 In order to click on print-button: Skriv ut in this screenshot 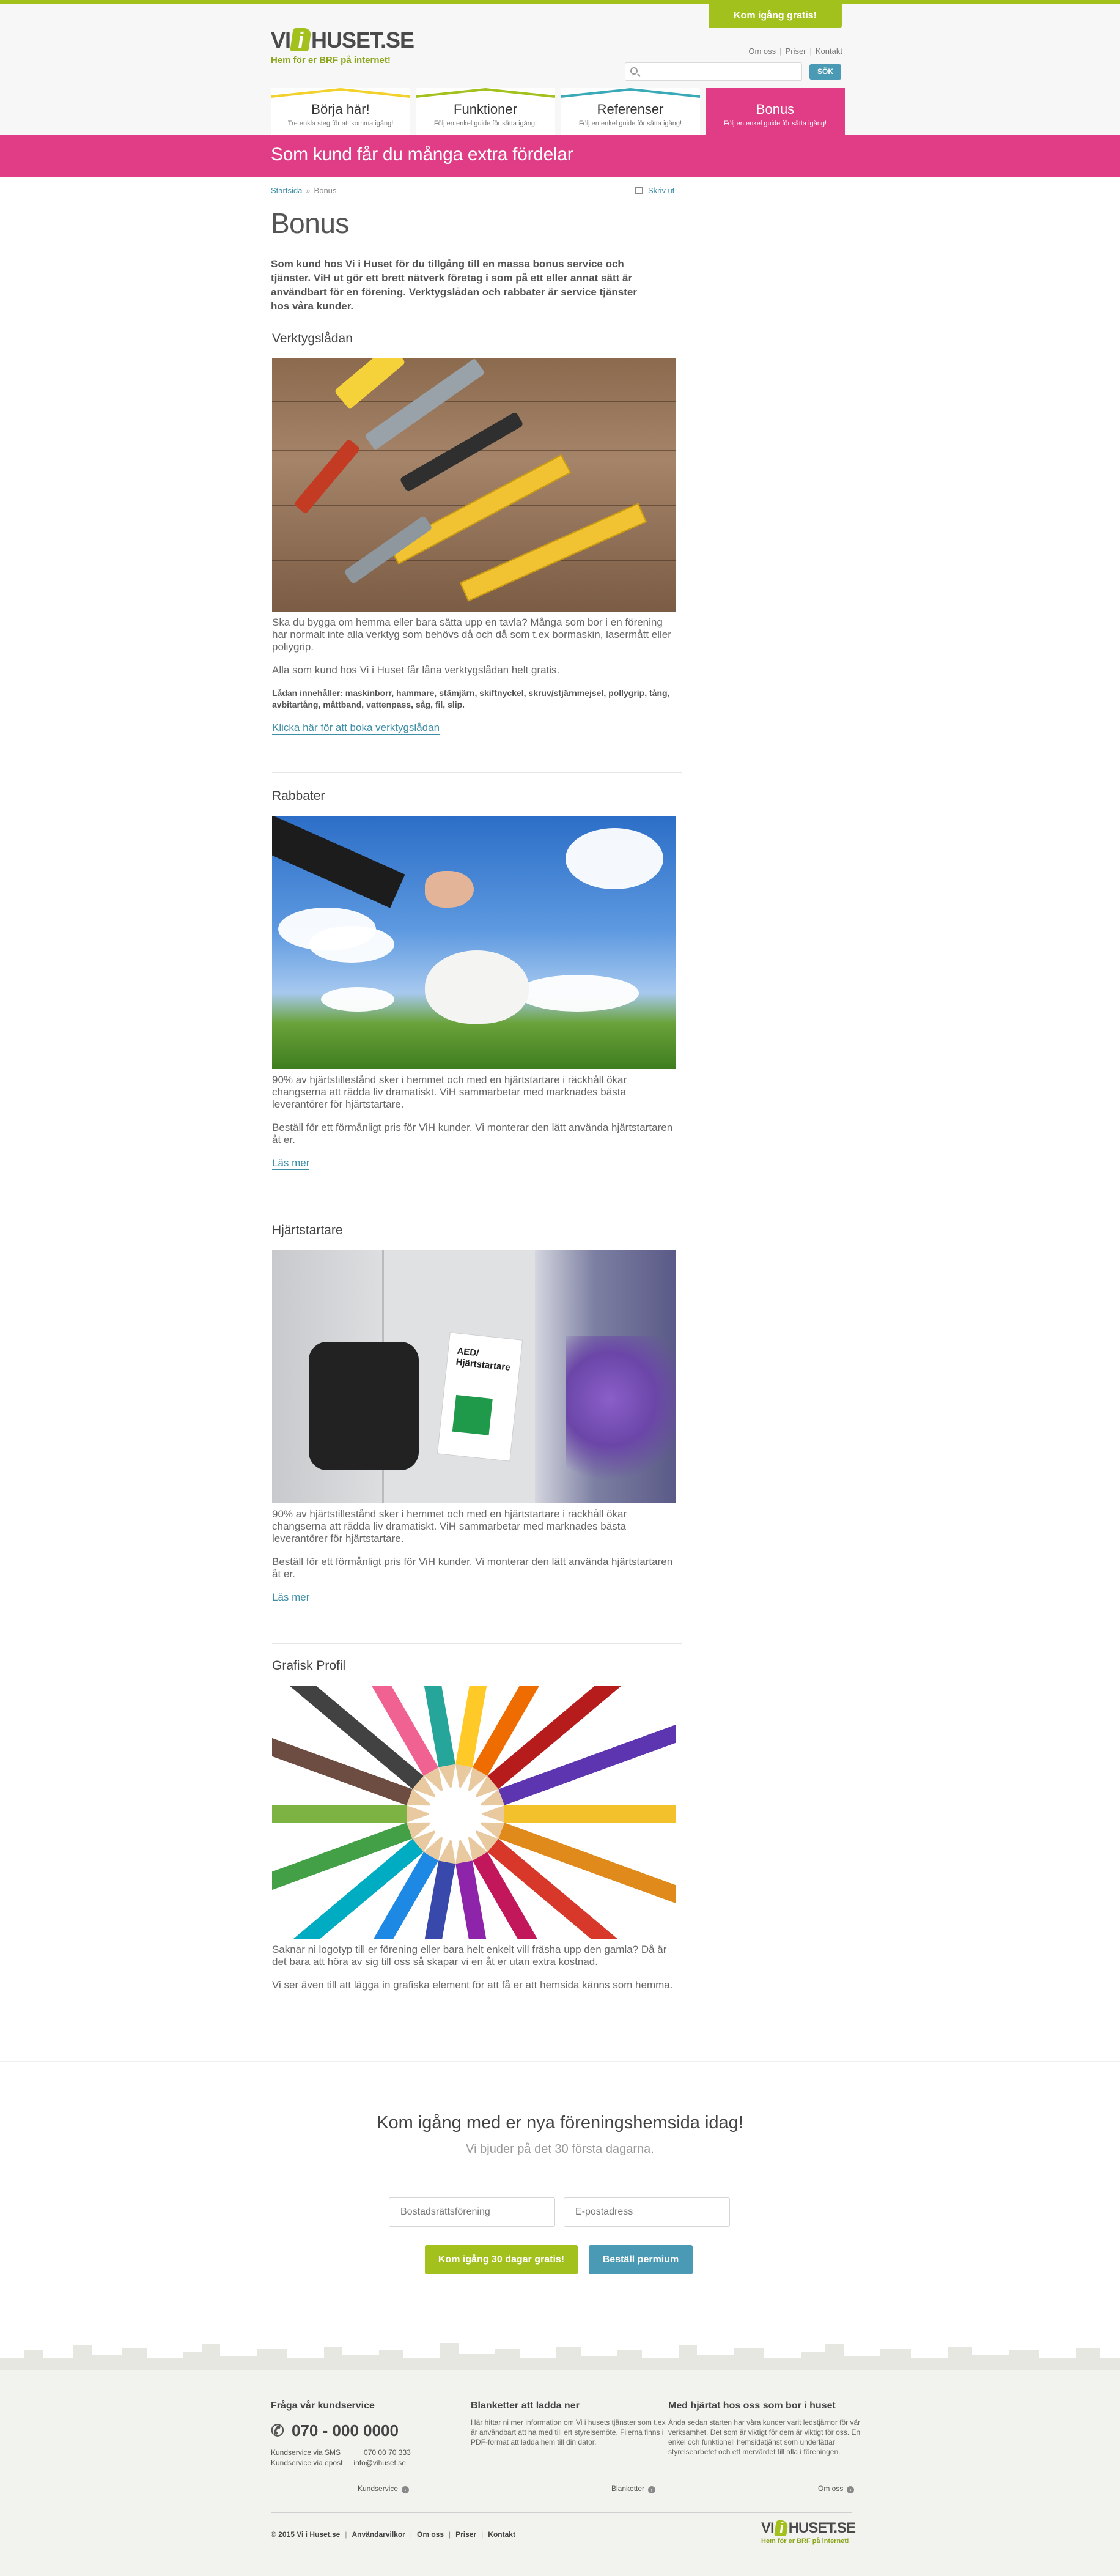, I will do `click(654, 190)`.